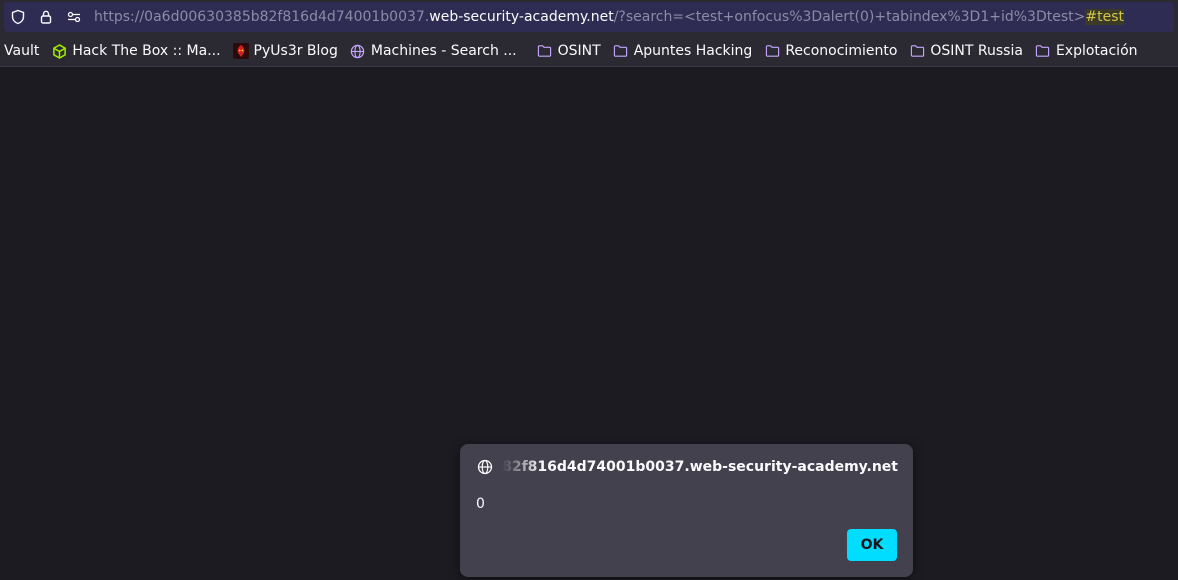 The image size is (1178, 580). I want to click on bookmark-label: Reconocimiento, so click(841, 51).